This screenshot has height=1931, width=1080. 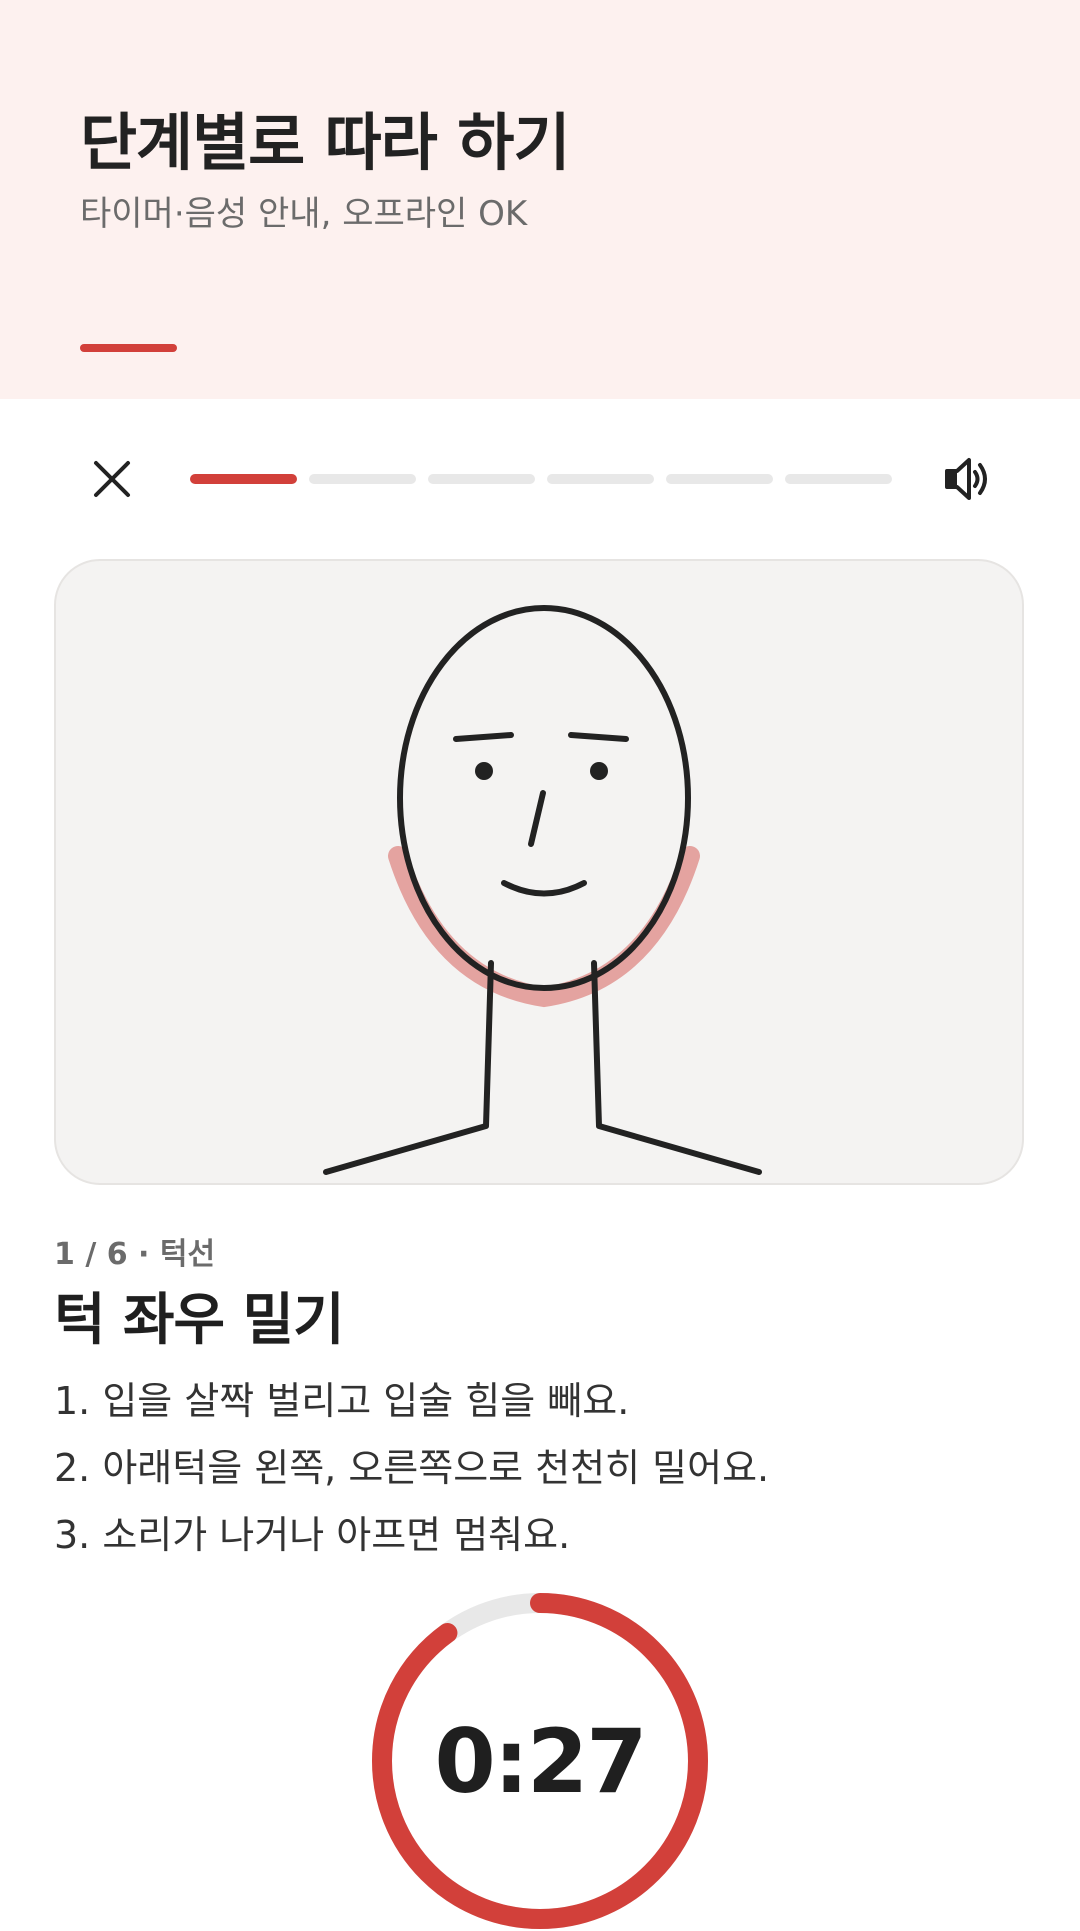 I want to click on right-eyebrow, so click(x=598, y=737).